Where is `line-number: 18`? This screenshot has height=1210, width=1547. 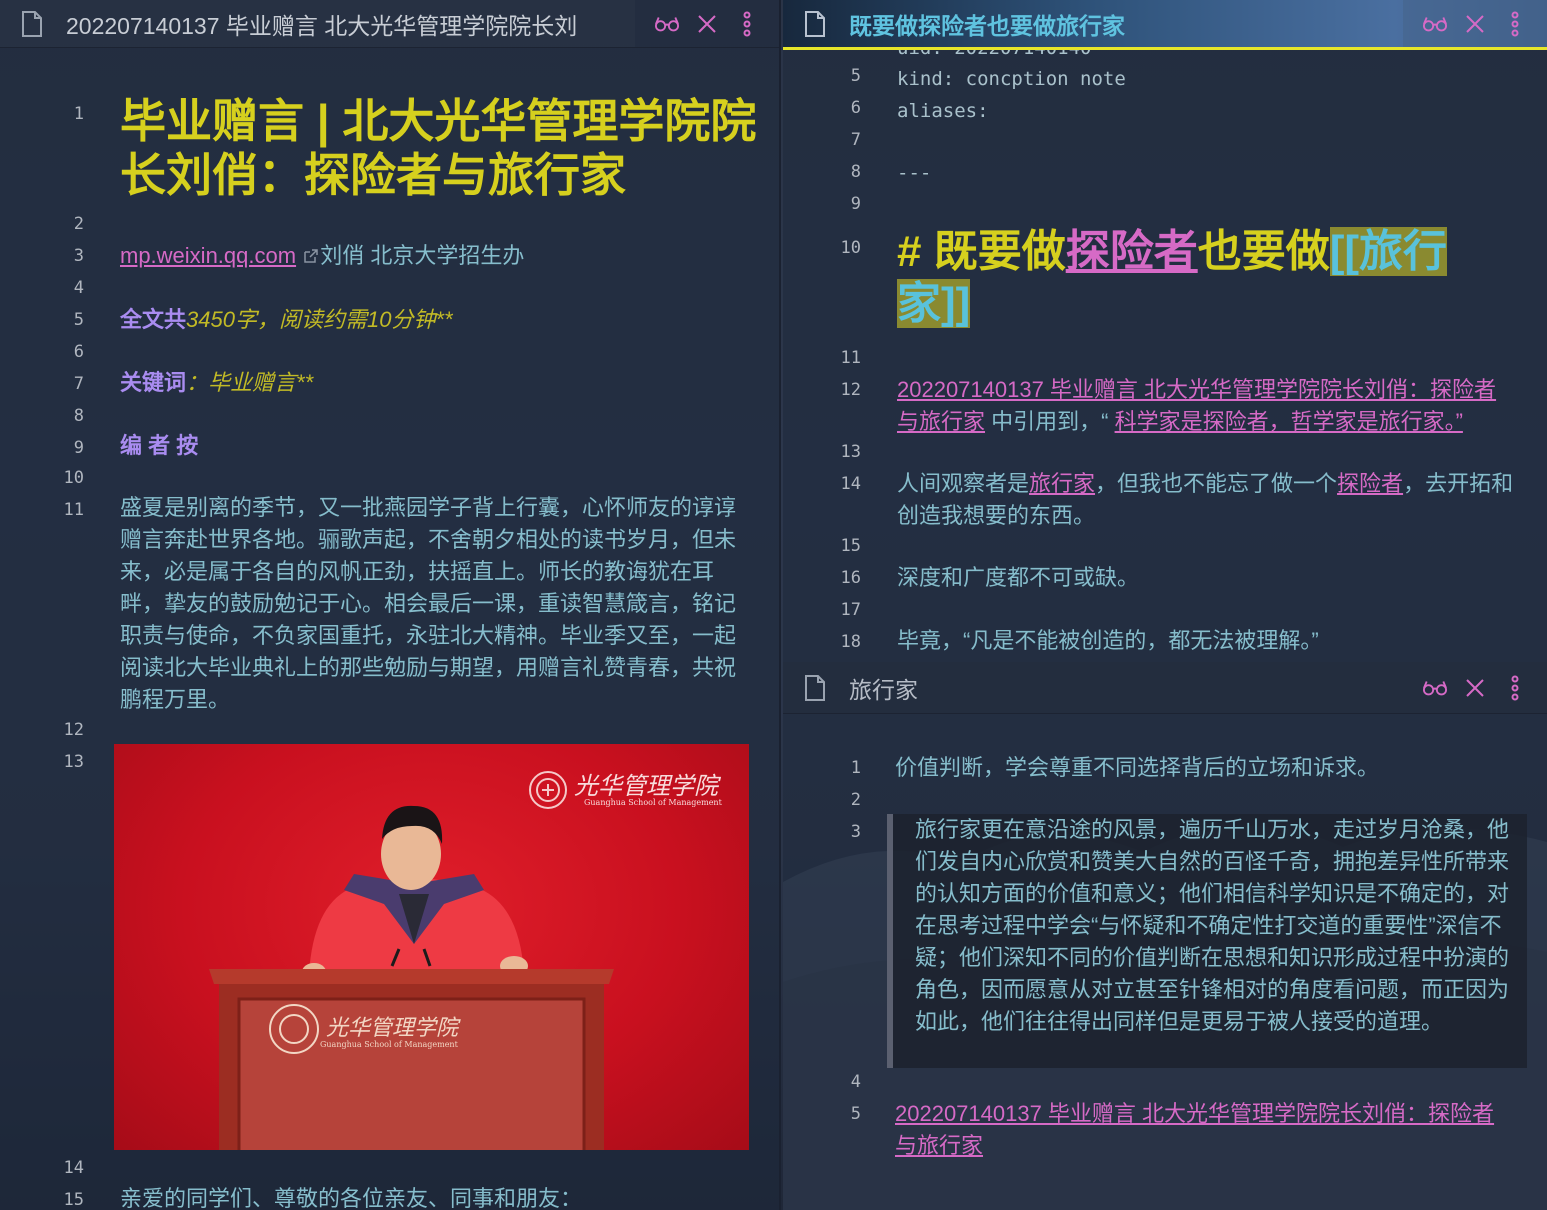
line-number: 18 is located at coordinates (850, 642).